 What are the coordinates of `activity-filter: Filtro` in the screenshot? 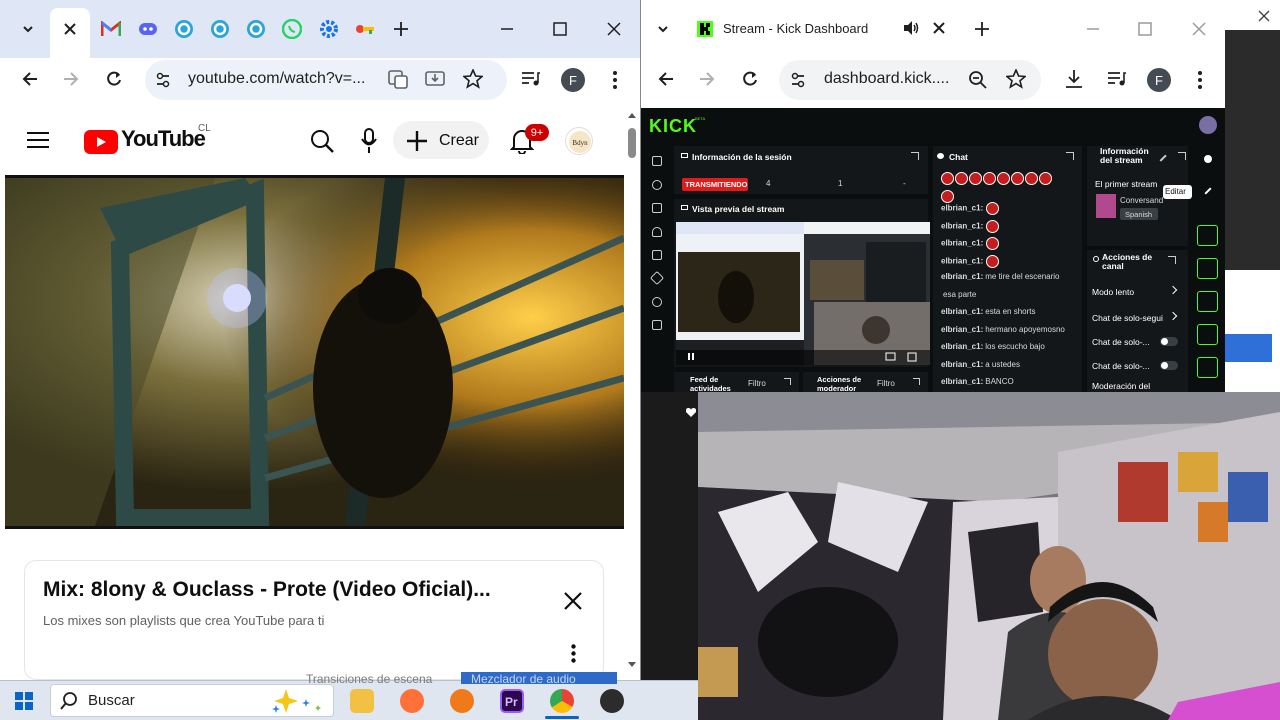 It's located at (757, 383).